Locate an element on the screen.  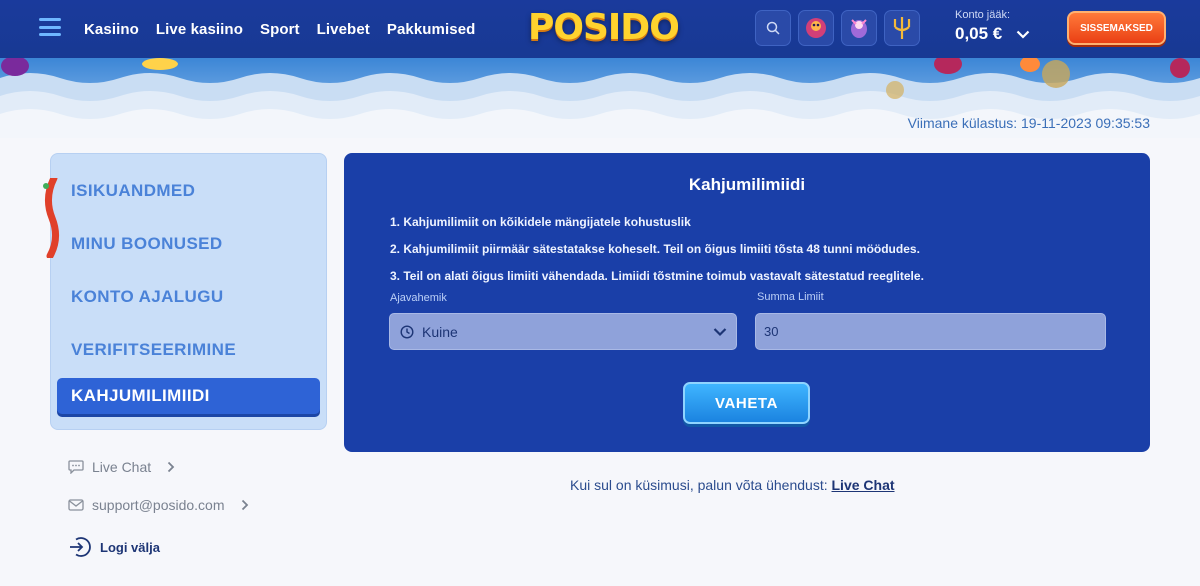
sidebar-item-verifitseerimine: VERIFITSEERIMINE is located at coordinates (188, 349).